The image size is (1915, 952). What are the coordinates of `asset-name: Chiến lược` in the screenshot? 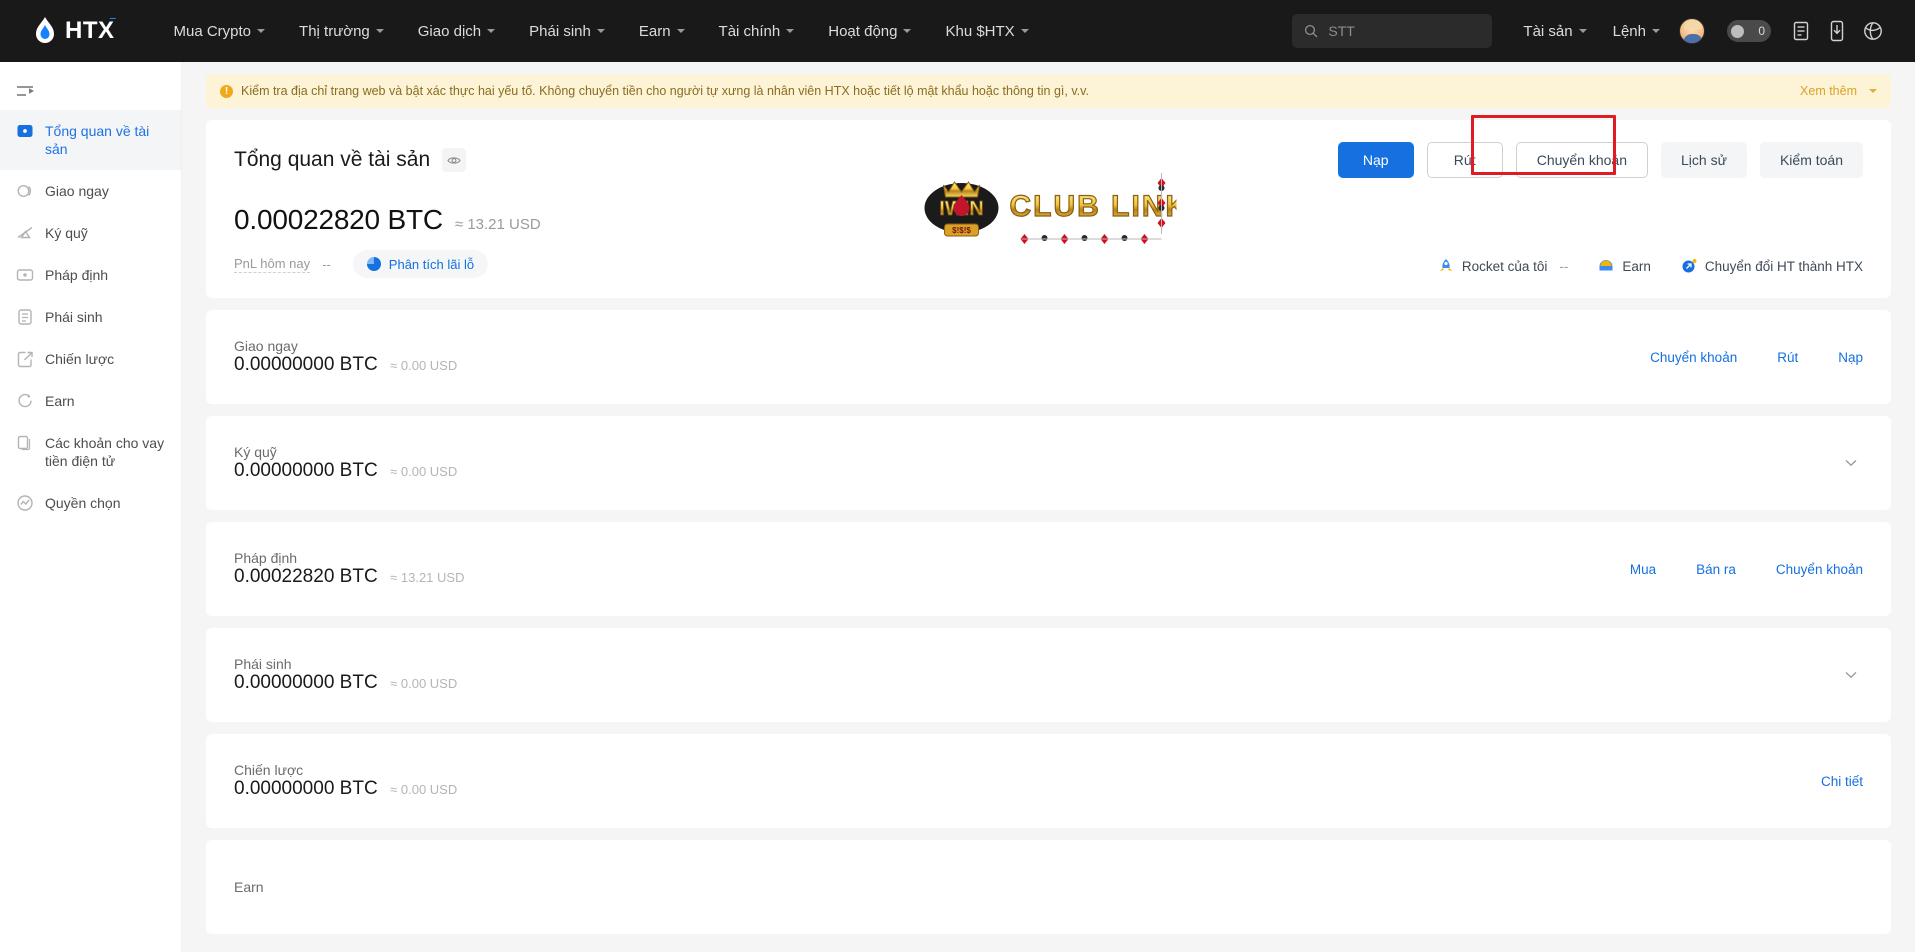 It's located at (269, 770).